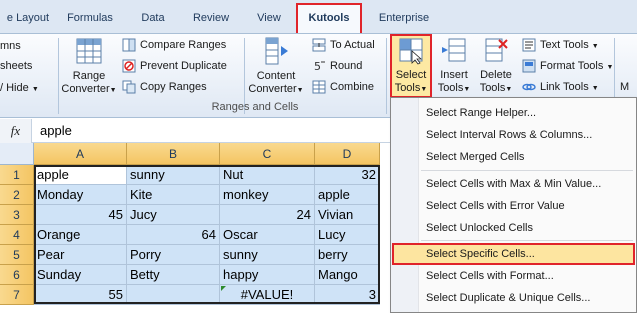 This screenshot has height=313, width=637. What do you see at coordinates (173, 87) in the screenshot?
I see `copy-ranges-label: Copy Ranges` at bounding box center [173, 87].